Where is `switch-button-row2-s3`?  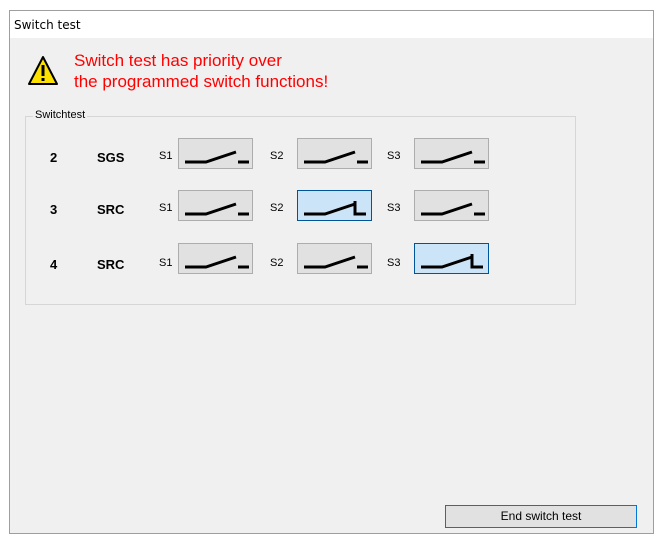
switch-button-row2-s3 is located at coordinates (451, 153).